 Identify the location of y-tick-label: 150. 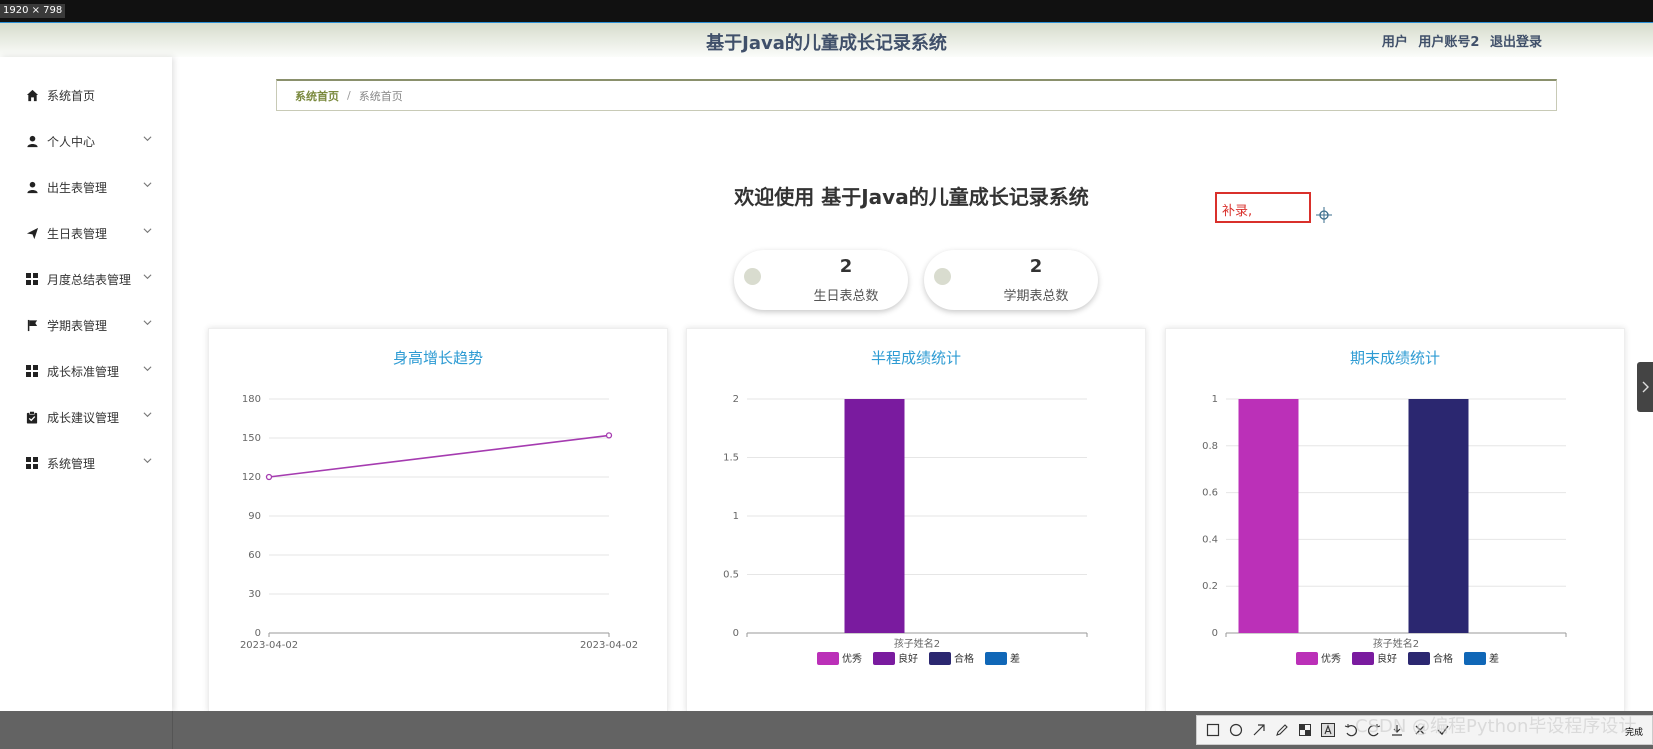
(251, 438).